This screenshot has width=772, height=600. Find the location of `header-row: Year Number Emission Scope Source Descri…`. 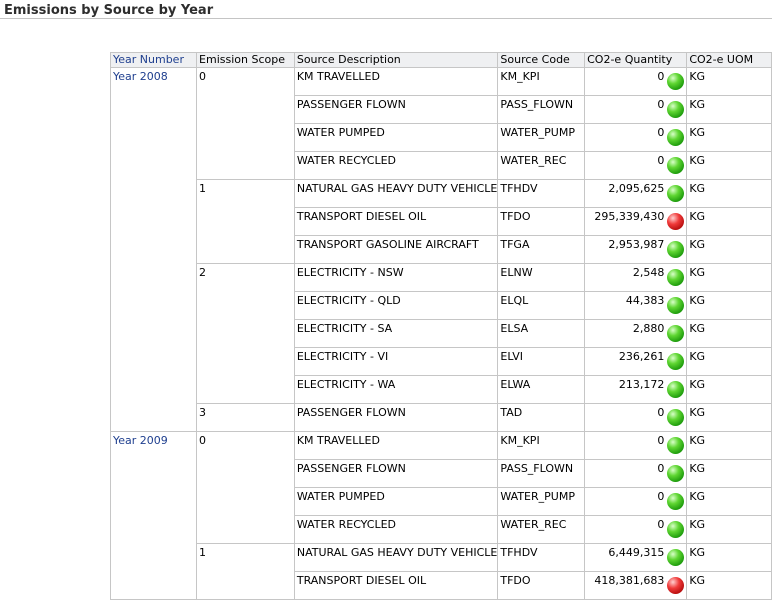

header-row: Year Number Emission Scope Source Descri… is located at coordinates (440, 60).